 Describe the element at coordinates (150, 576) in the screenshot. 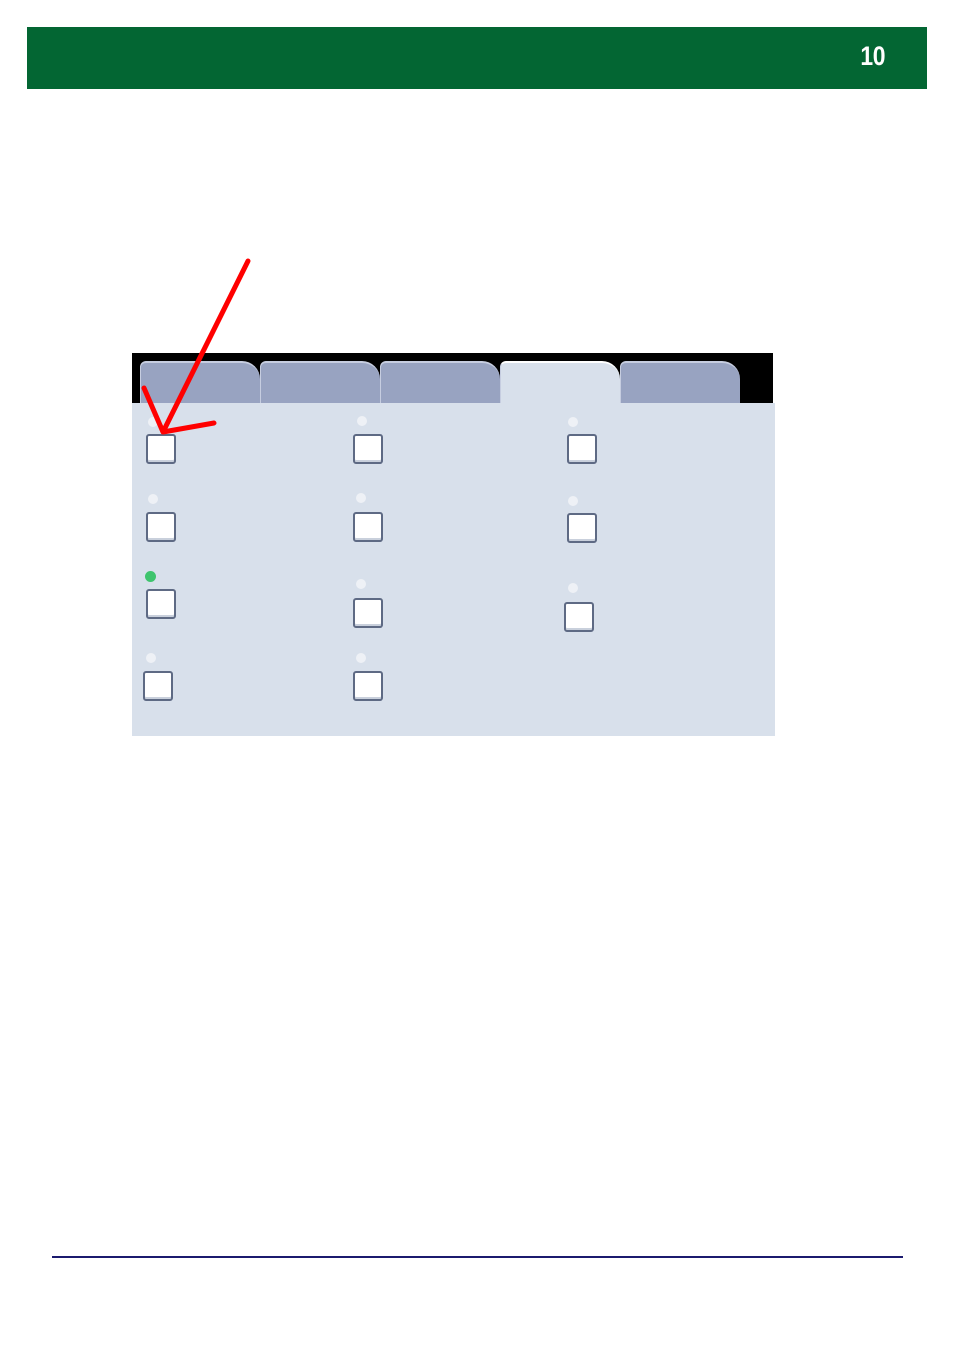

I see `status-indicator-on` at that location.